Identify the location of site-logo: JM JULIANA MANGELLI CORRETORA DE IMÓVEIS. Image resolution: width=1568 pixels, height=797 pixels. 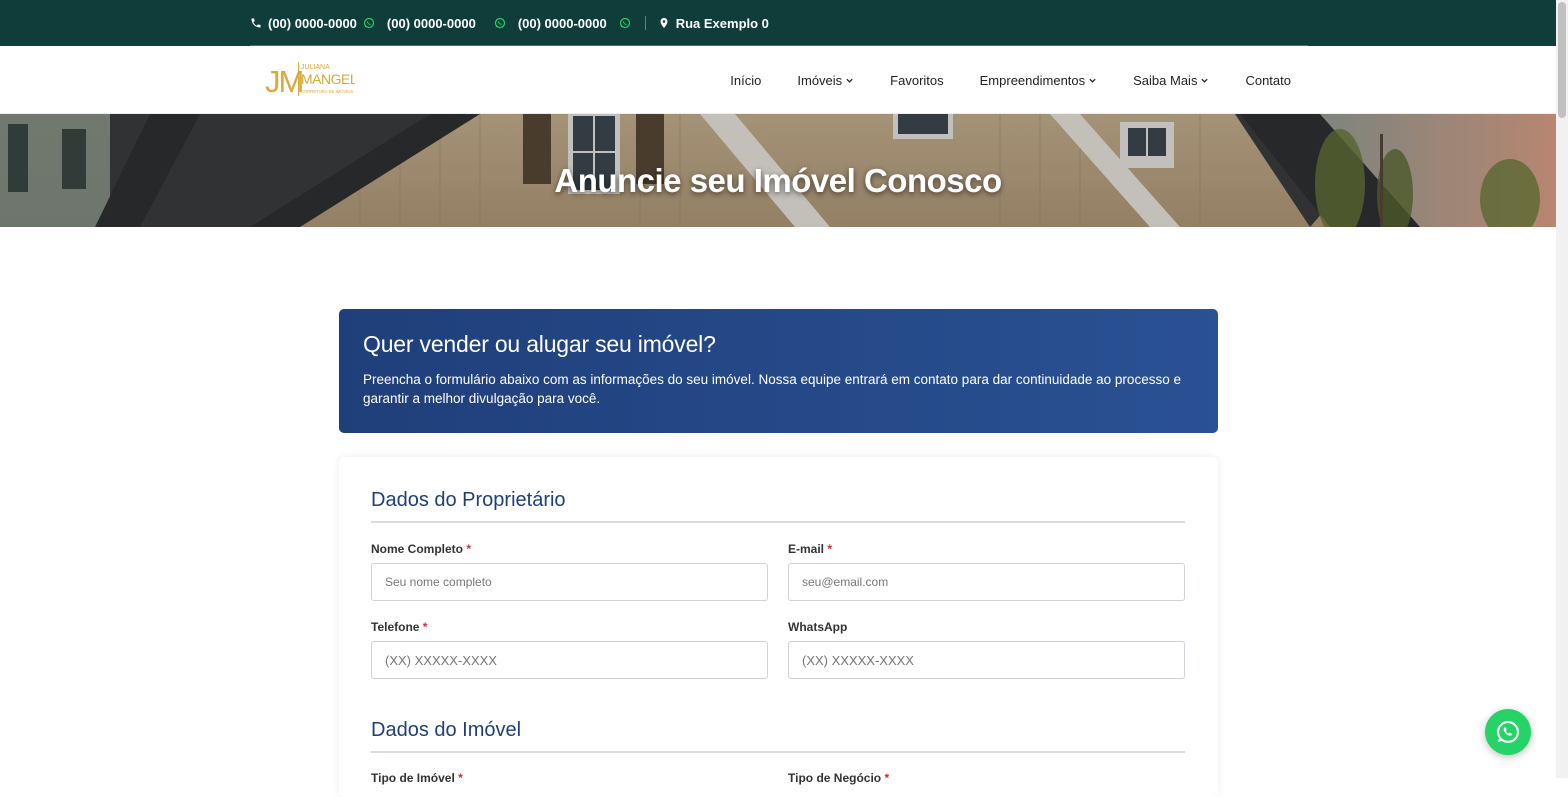
(310, 80).